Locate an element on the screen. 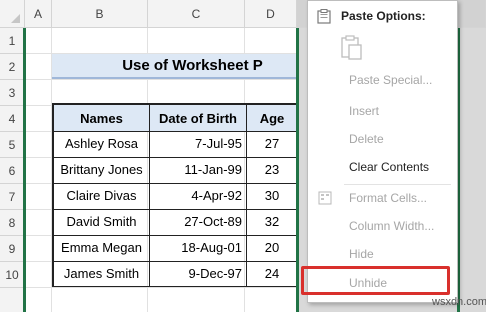 This screenshot has width=486, height=312. clipboard-icon is located at coordinates (324, 16).